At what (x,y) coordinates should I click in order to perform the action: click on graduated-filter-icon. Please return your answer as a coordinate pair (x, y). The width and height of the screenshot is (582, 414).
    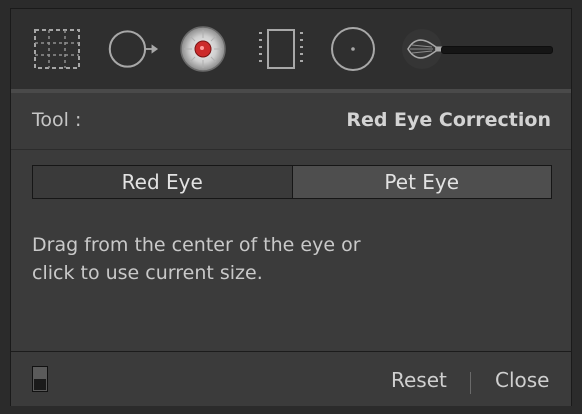
    Looking at the image, I should click on (281, 49).